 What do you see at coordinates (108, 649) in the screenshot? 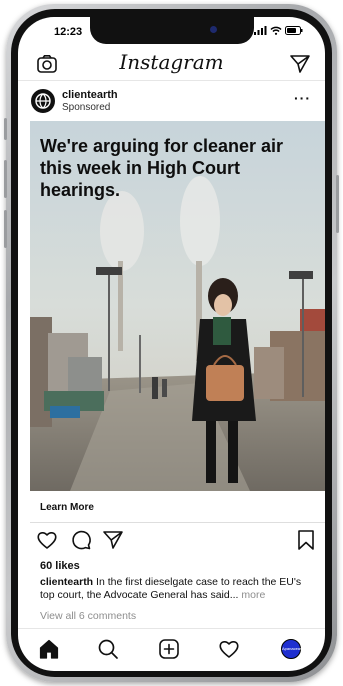
I see `search-icon` at bounding box center [108, 649].